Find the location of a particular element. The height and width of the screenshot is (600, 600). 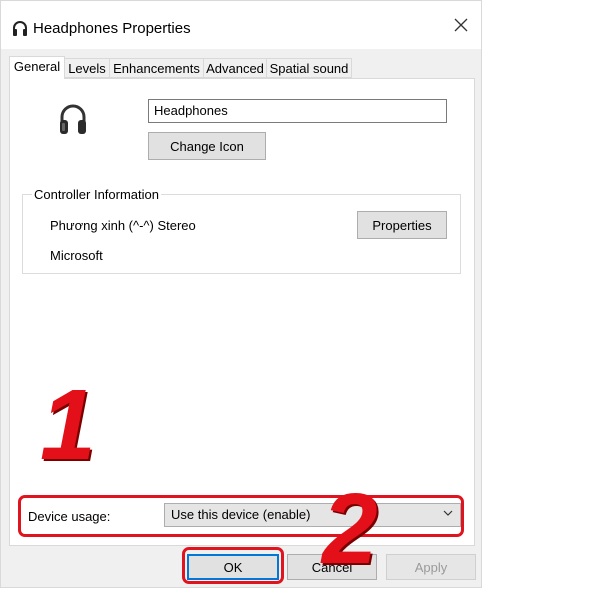

tab-enhancements: Enhancements is located at coordinates (156, 68).